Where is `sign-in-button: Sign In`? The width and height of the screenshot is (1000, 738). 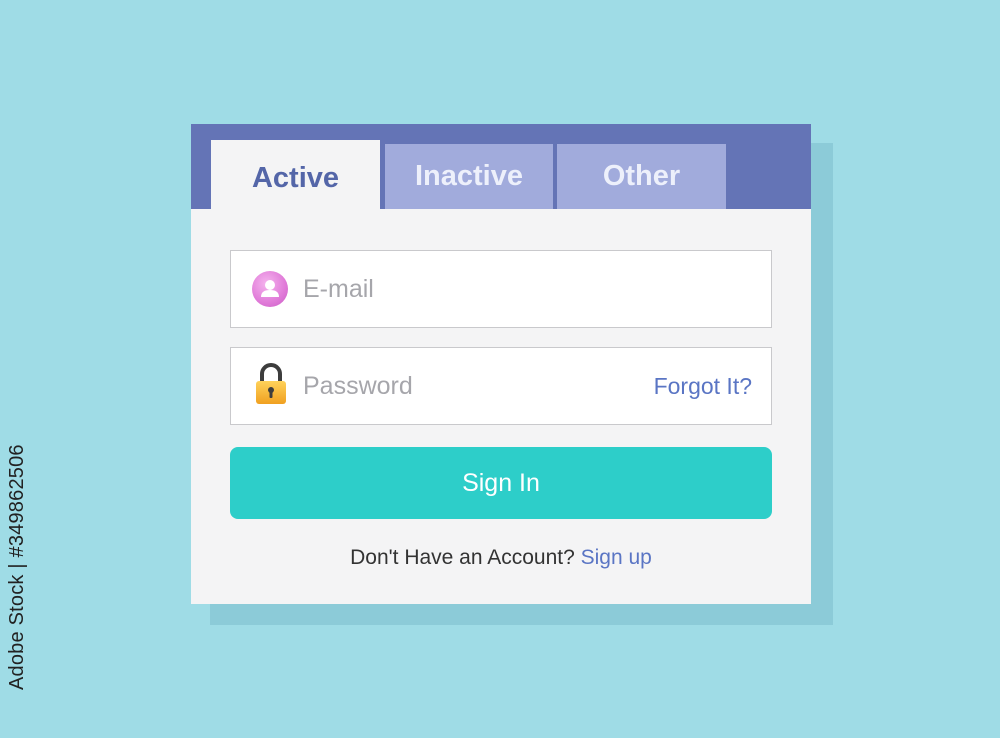 sign-in-button: Sign In is located at coordinates (501, 483).